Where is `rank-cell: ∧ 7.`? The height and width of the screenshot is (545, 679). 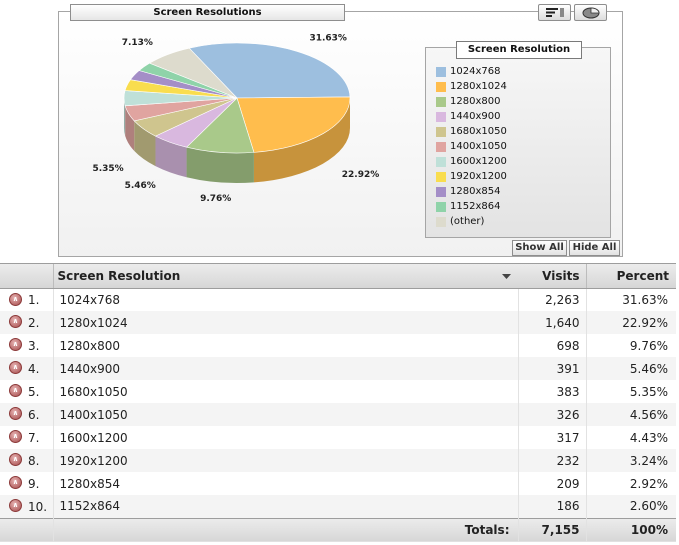 rank-cell: ∧ 7. is located at coordinates (27, 437).